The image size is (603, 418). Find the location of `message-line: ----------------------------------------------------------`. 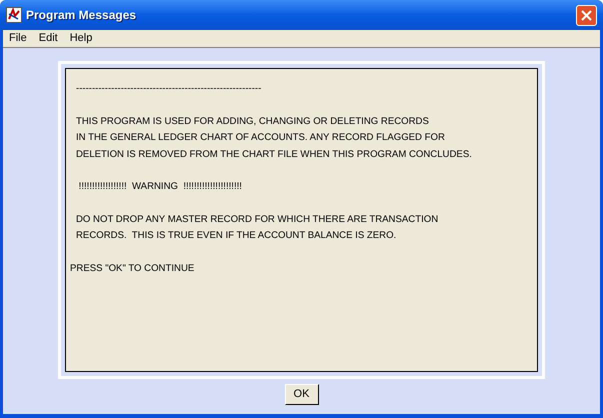

message-line: ---------------------------------------------------------- is located at coordinates (169, 89).